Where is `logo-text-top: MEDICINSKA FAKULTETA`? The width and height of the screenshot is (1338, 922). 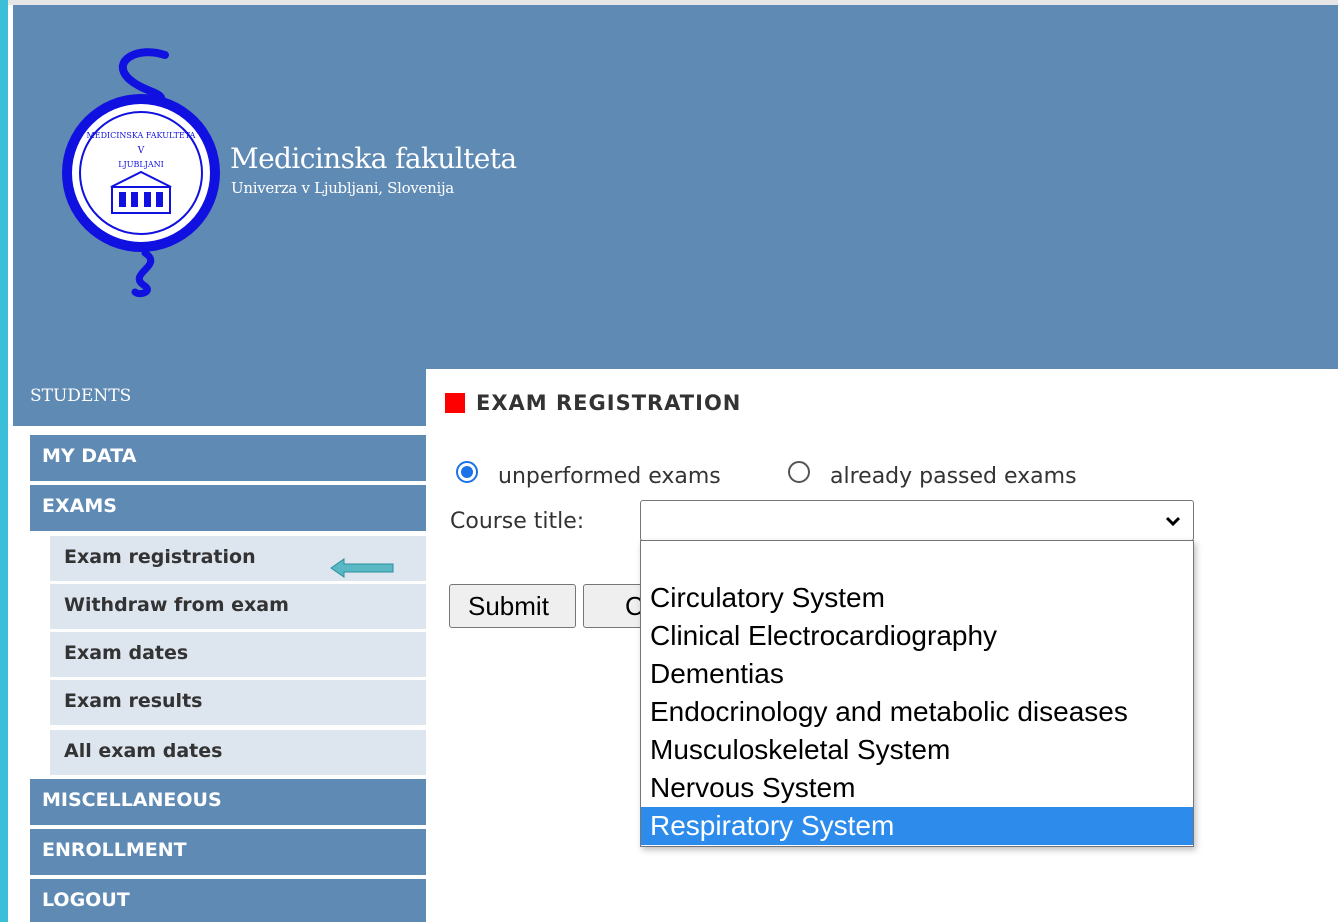 logo-text-top: MEDICINSKA FAKULTETA is located at coordinates (141, 135).